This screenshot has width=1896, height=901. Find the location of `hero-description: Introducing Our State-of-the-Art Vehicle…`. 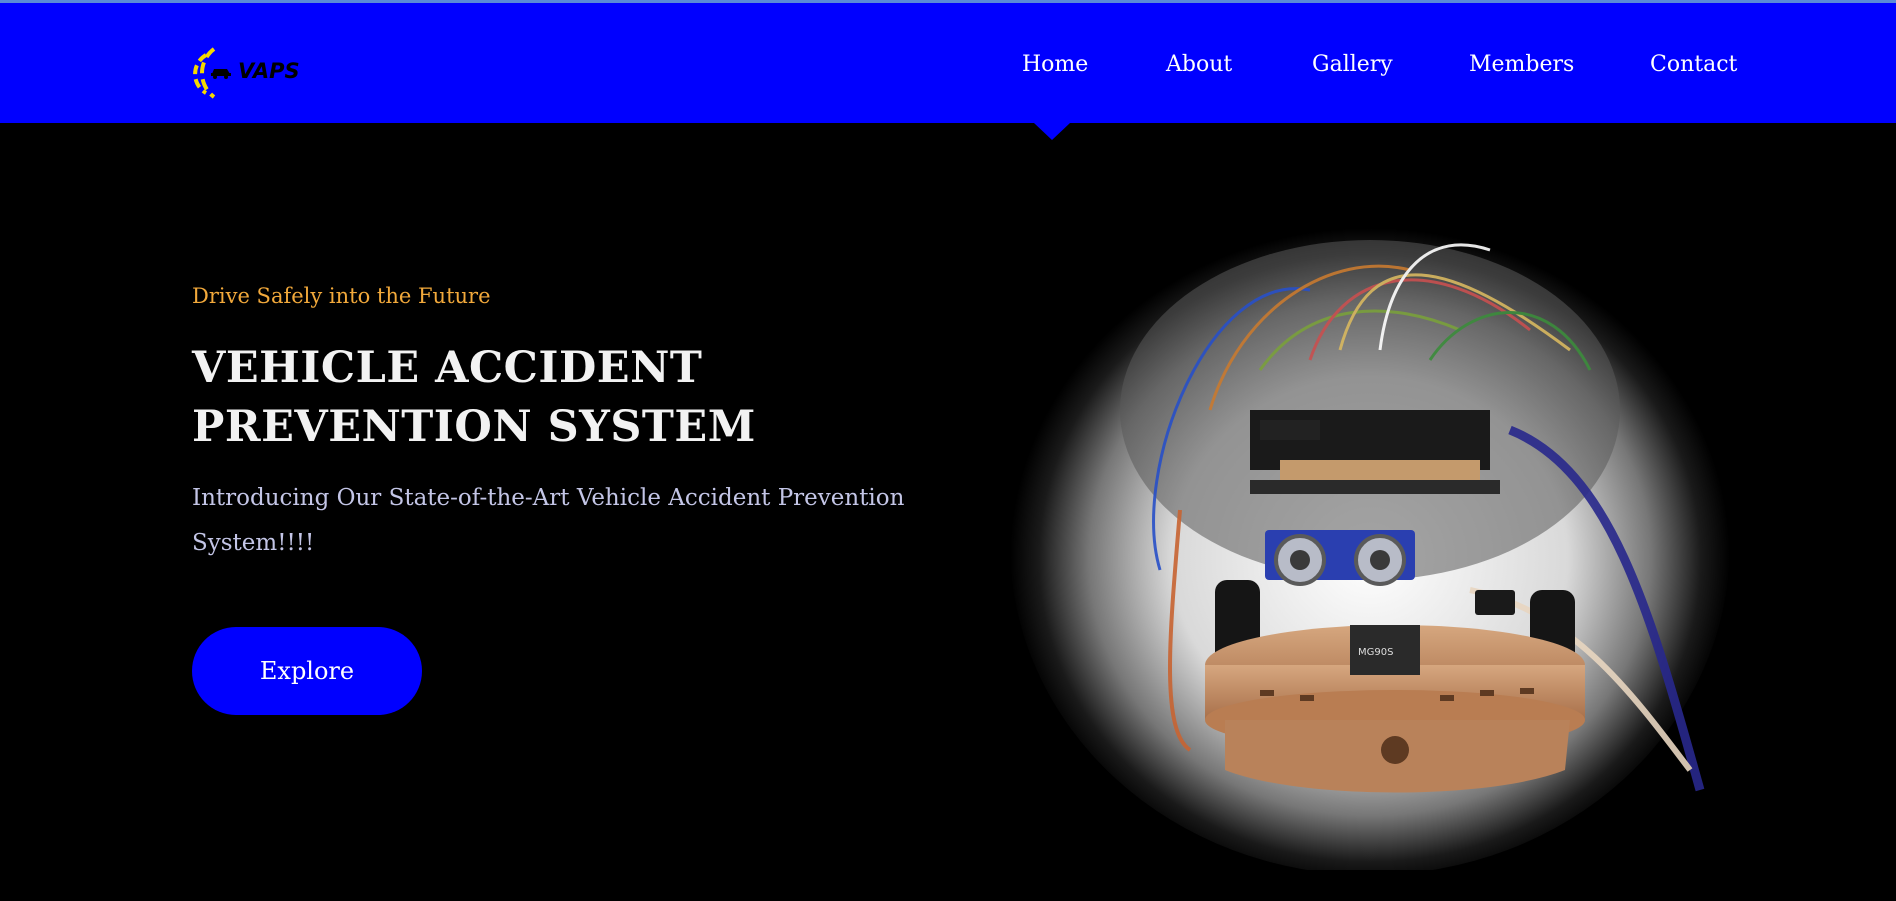

hero-description: Introducing Our State-of-the-Art Vehicle… is located at coordinates (548, 520).